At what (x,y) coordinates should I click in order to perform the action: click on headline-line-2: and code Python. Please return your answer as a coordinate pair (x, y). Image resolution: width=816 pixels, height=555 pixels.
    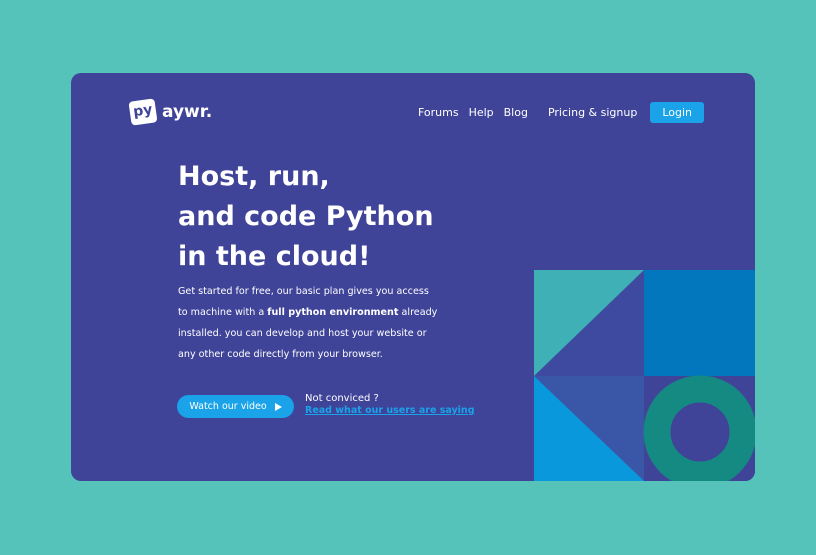
    Looking at the image, I should click on (306, 216).